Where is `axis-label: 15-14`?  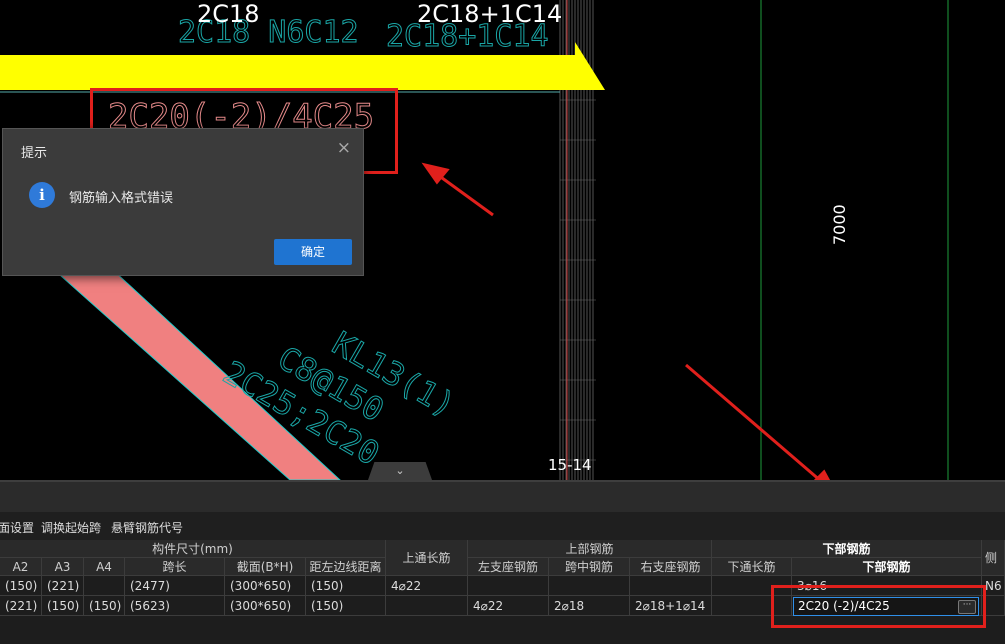
axis-label: 15-14 is located at coordinates (570, 465).